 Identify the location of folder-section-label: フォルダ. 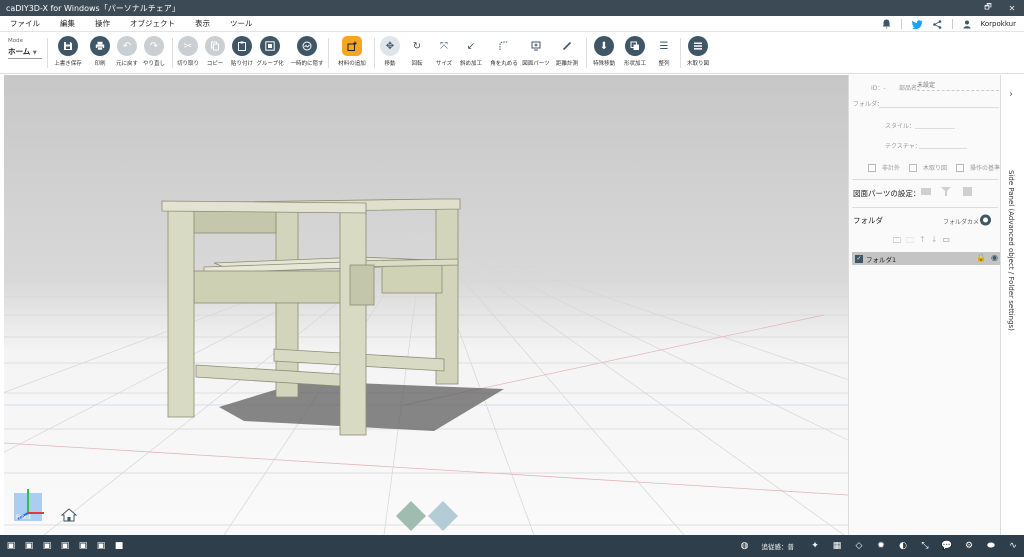
(868, 220).